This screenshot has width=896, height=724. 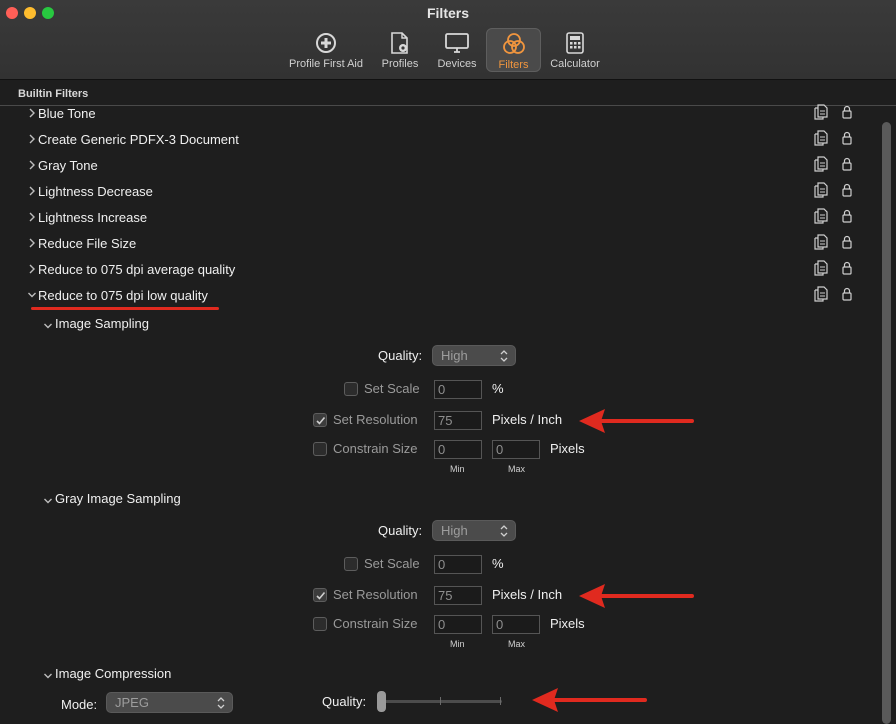 I want to click on gray-set-scale-checkbox, so click(x=351, y=564).